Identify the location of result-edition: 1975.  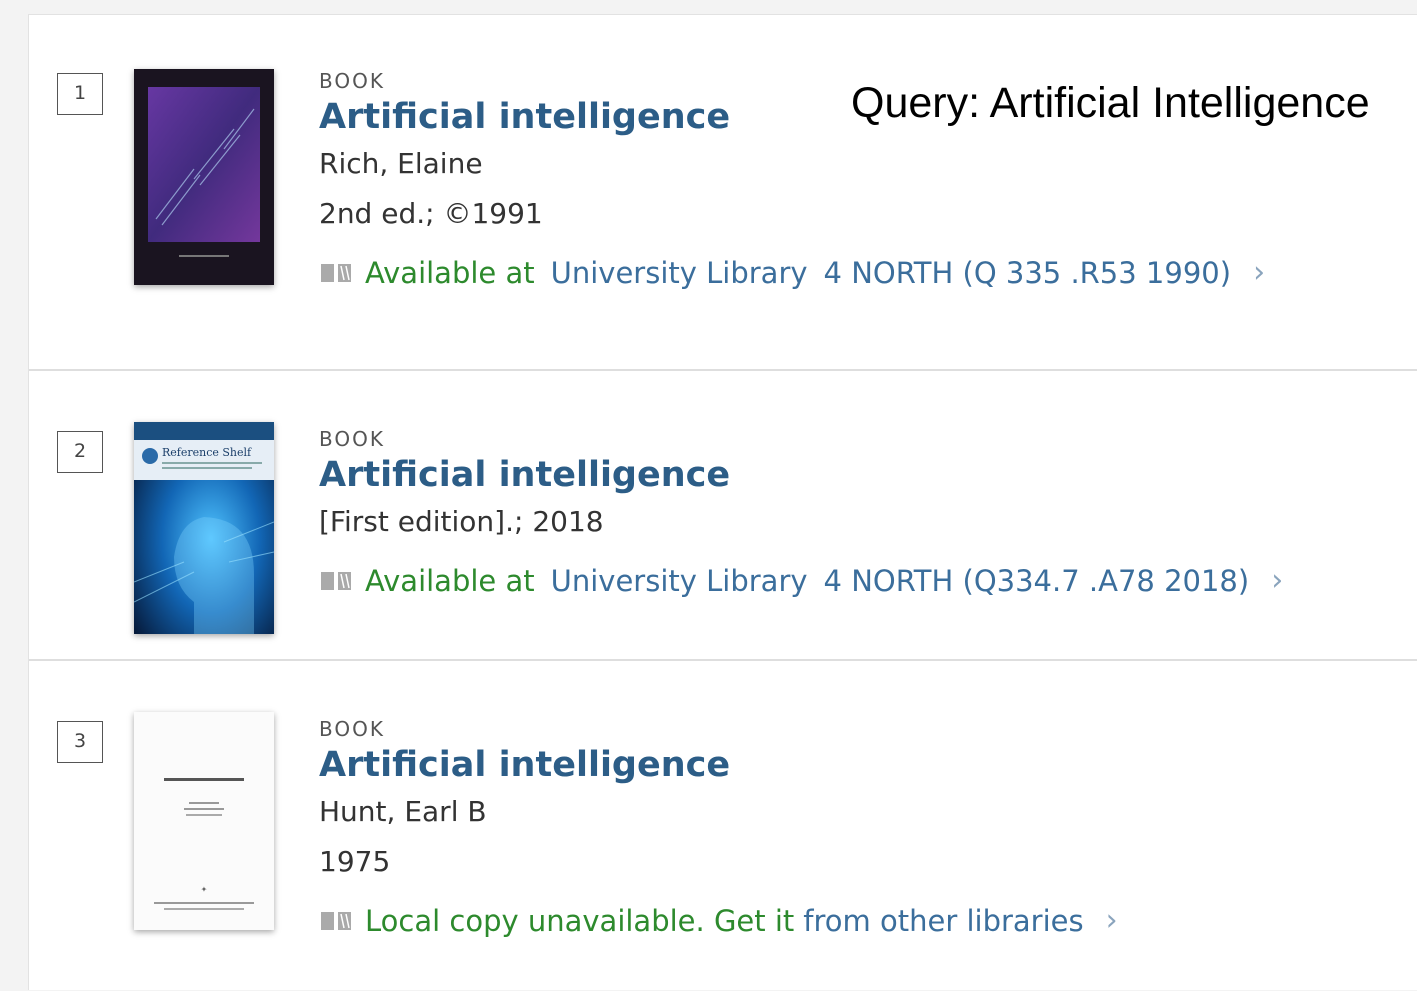
(355, 861).